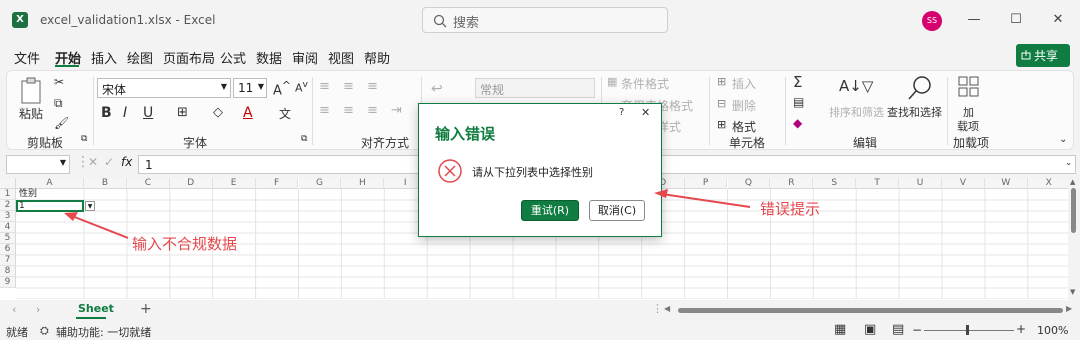  What do you see at coordinates (706, 200) in the screenshot?
I see `arrow-to-dialog` at bounding box center [706, 200].